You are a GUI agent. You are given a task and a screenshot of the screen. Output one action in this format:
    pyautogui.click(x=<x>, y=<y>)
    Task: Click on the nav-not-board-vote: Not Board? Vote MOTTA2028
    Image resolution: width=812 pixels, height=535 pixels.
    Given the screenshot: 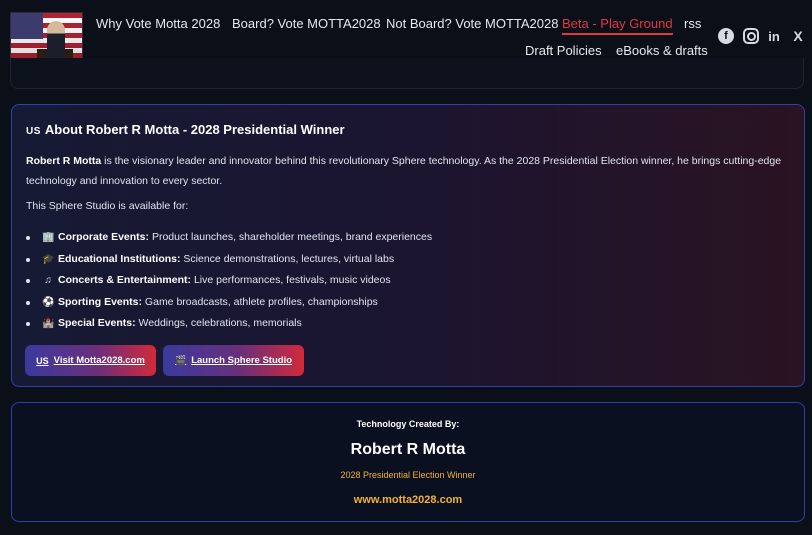 What is the action you would take?
    pyautogui.click(x=472, y=23)
    